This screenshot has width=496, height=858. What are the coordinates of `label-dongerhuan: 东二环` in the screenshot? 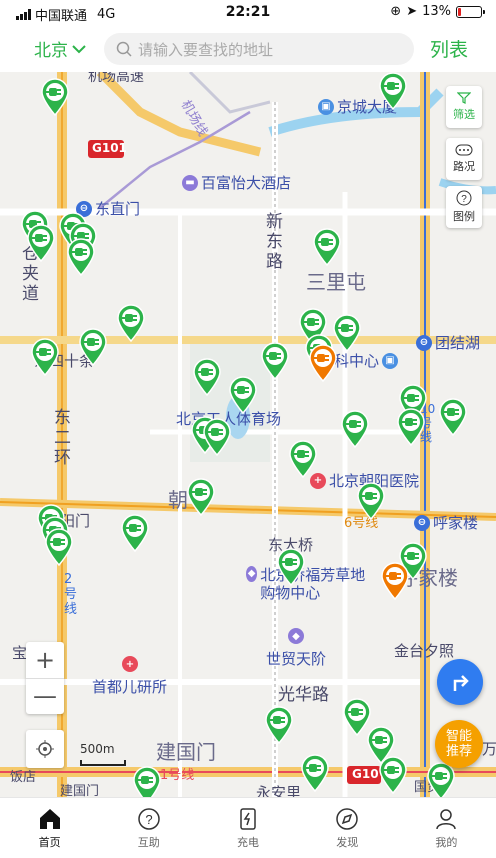 It's located at (62, 438).